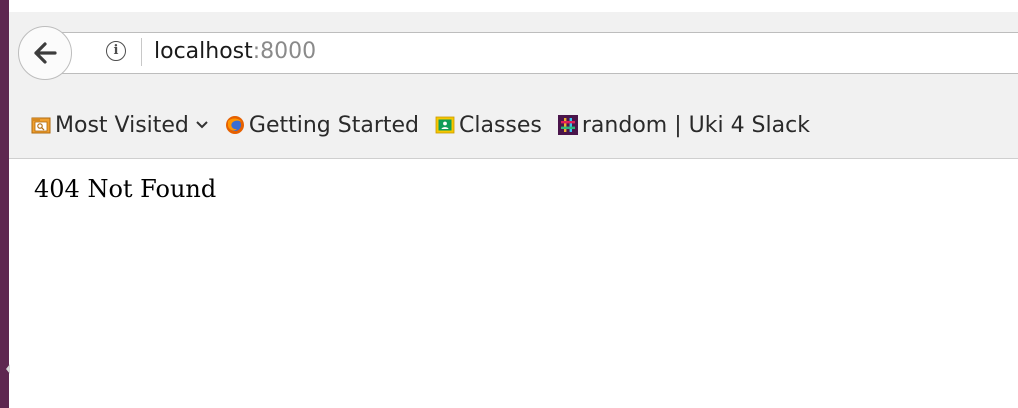 This screenshot has height=408, width=1018. What do you see at coordinates (5, 204) in the screenshot?
I see `window-left-border` at bounding box center [5, 204].